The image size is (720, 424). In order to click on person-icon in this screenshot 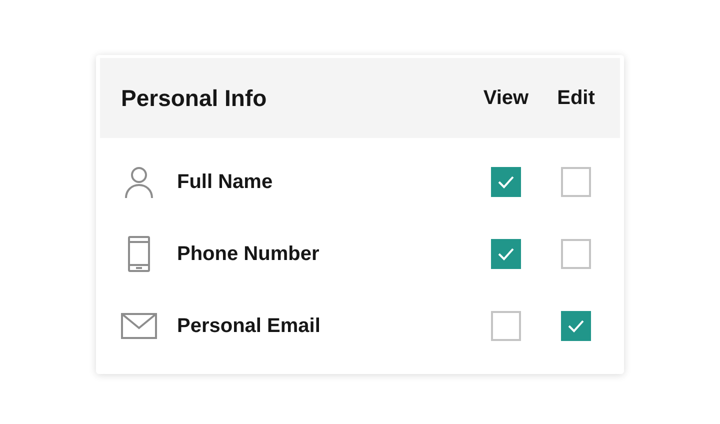, I will do `click(139, 182)`.